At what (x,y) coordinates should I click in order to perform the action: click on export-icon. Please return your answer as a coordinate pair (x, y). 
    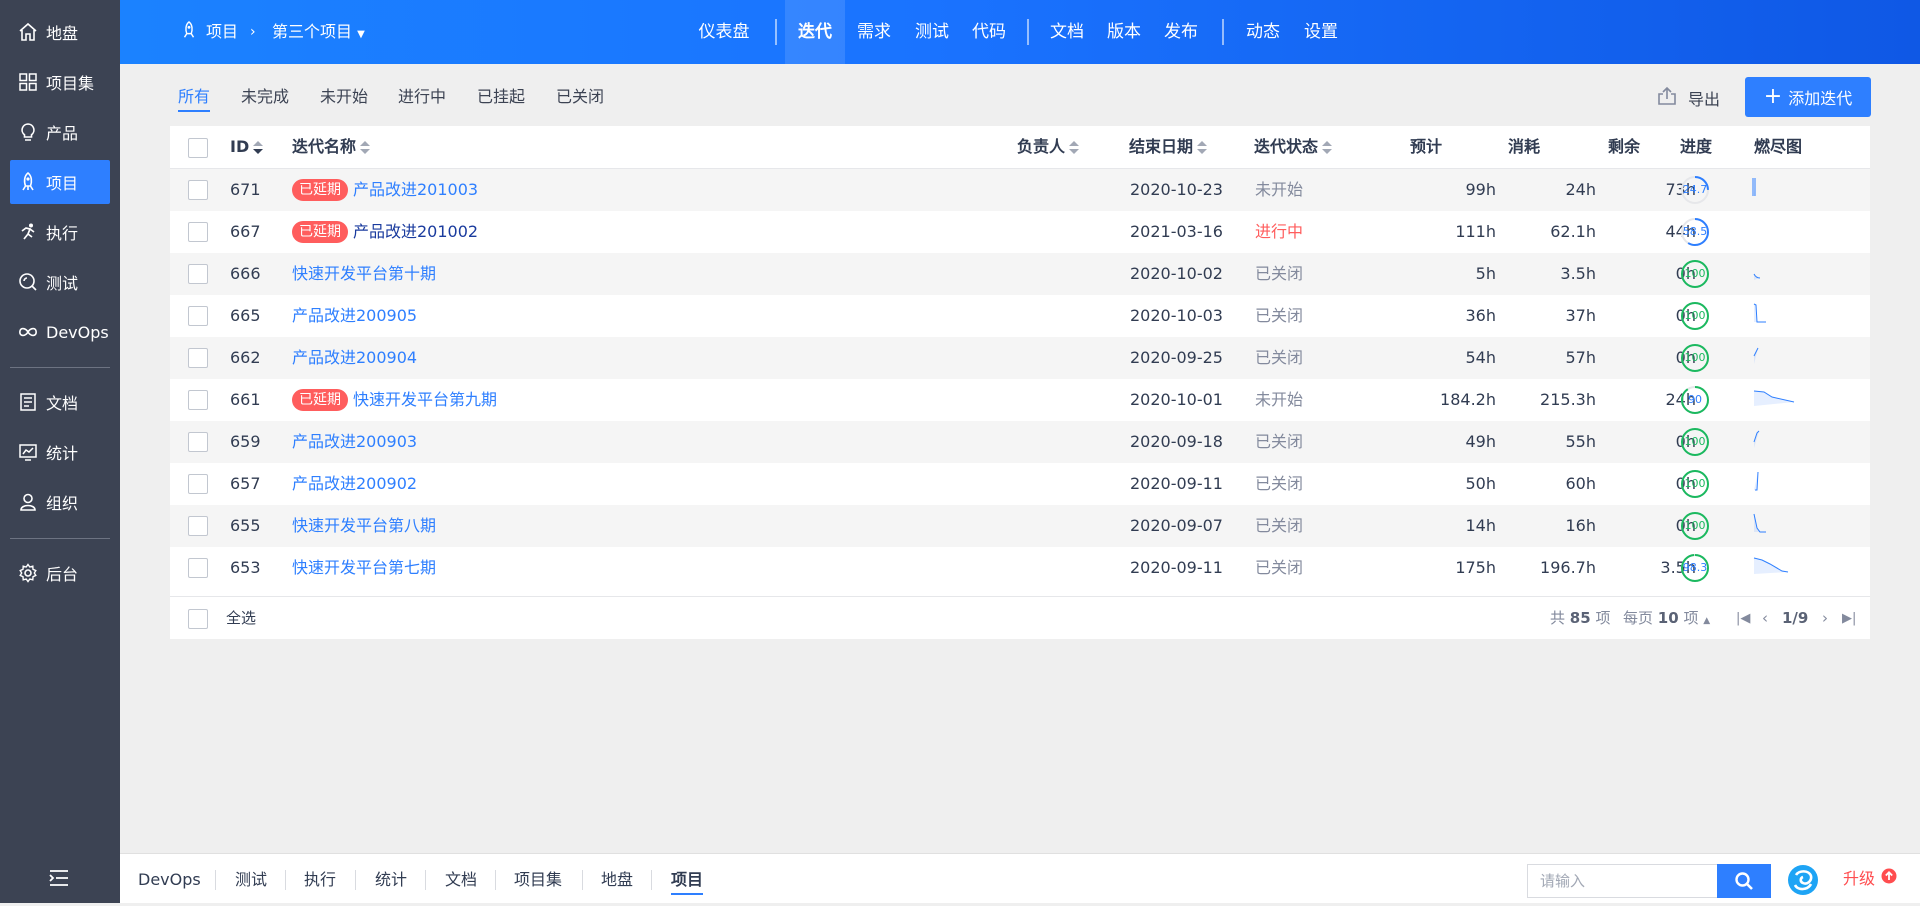
    Looking at the image, I should click on (1667, 98).